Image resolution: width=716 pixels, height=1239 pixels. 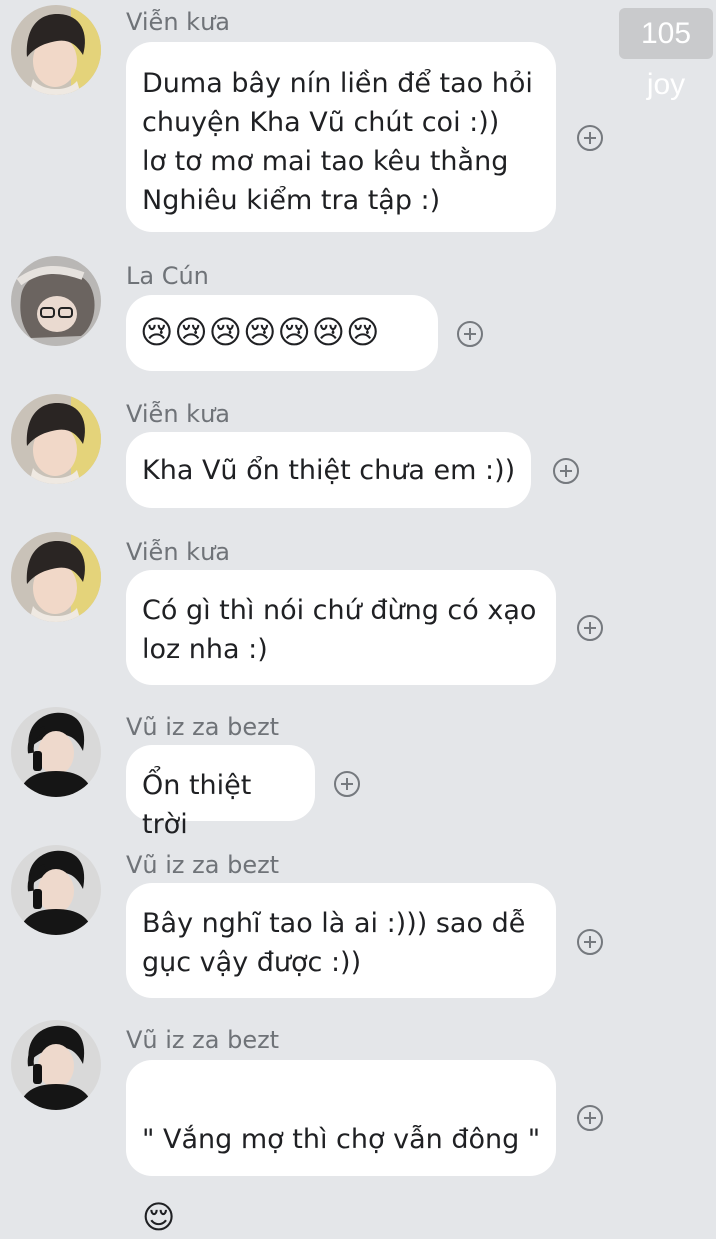 I want to click on message-row: La Cún 😢😢😢😢😢😢😢, so click(x=358, y=315).